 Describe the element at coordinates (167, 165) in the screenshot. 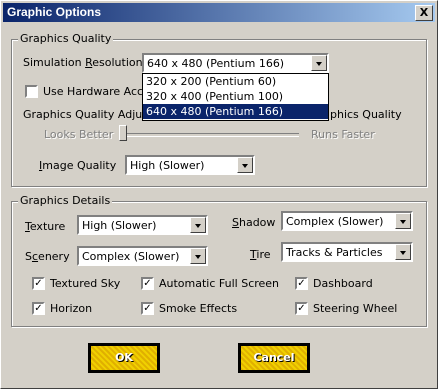

I see `image-quality-value: High (Slower)` at that location.